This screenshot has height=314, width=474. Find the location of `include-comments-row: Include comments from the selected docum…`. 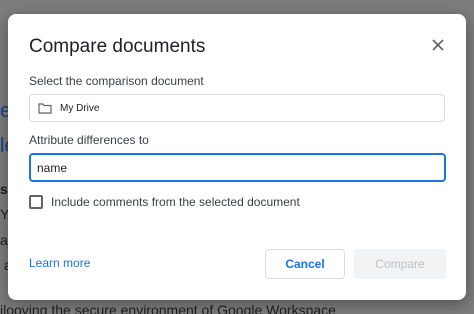

include-comments-row: Include comments from the selected docum… is located at coordinates (164, 202).